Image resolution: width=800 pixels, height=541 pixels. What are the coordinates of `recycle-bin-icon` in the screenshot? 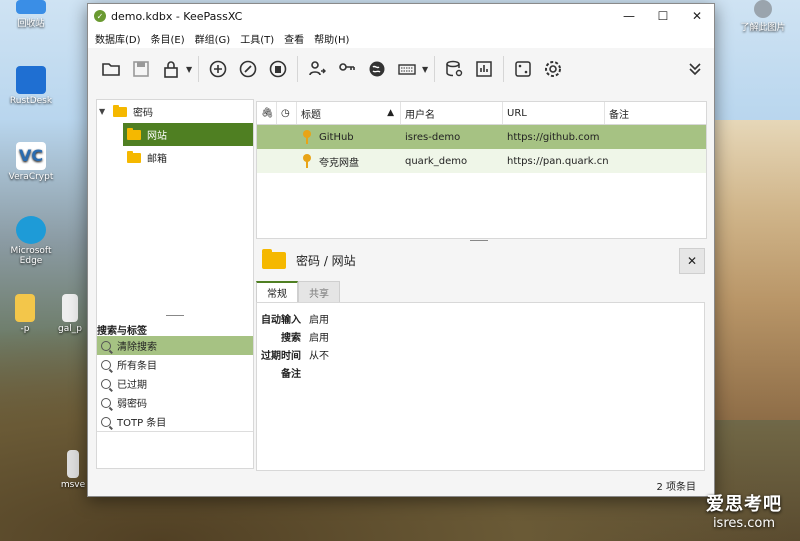 It's located at (31, 7).